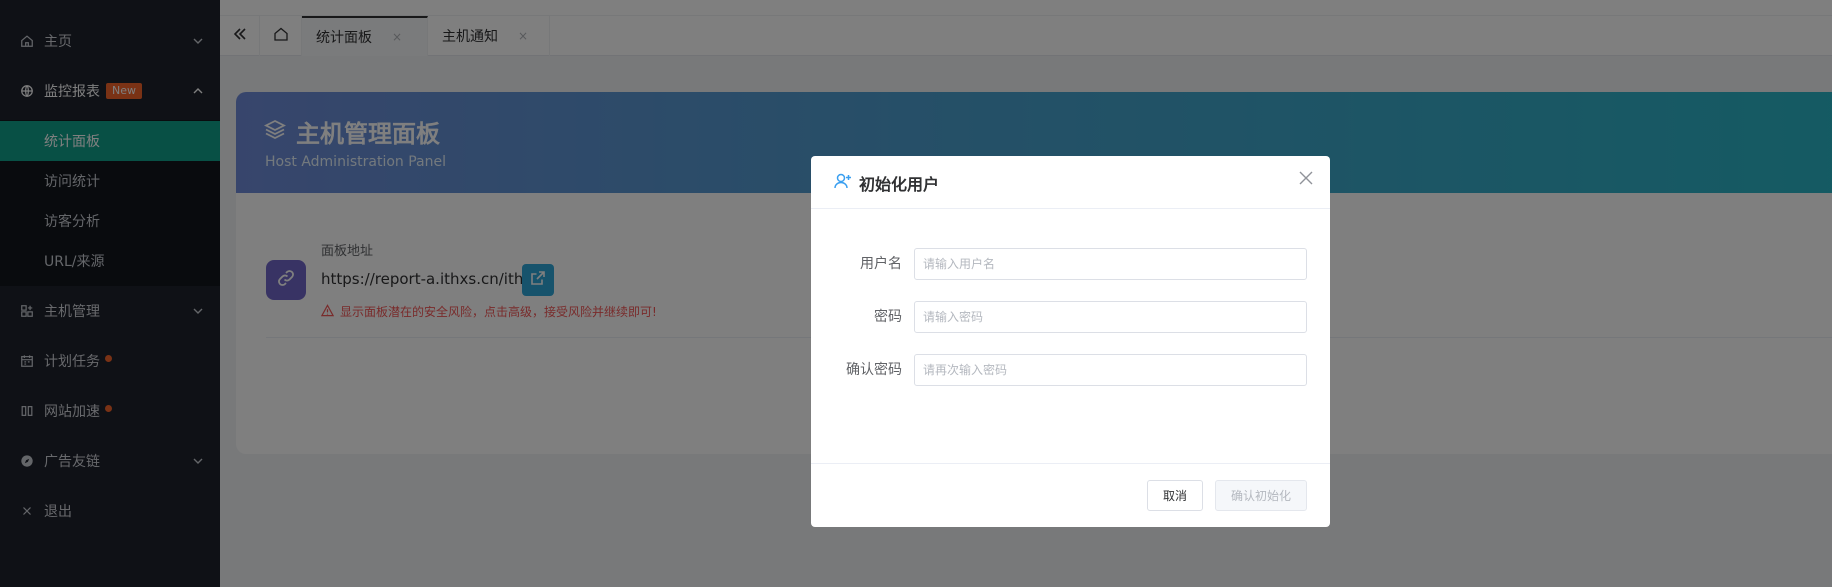  Describe the element at coordinates (1261, 495) in the screenshot. I see `confirm-init-button: 确认初始化` at that location.